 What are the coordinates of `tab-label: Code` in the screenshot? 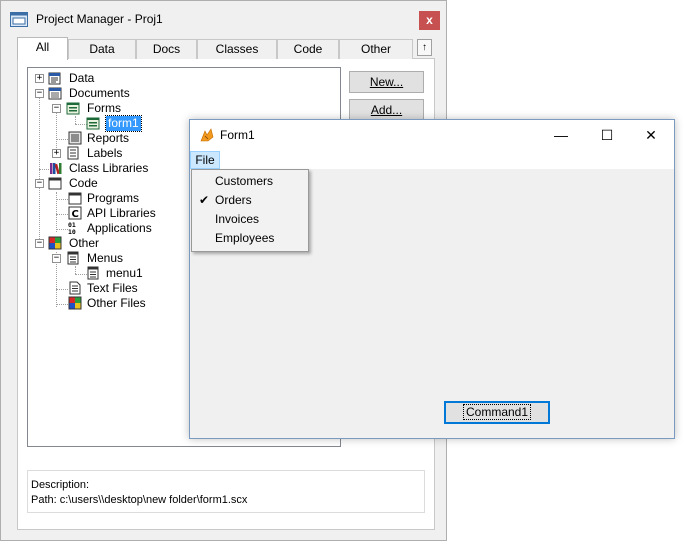 It's located at (308, 49).